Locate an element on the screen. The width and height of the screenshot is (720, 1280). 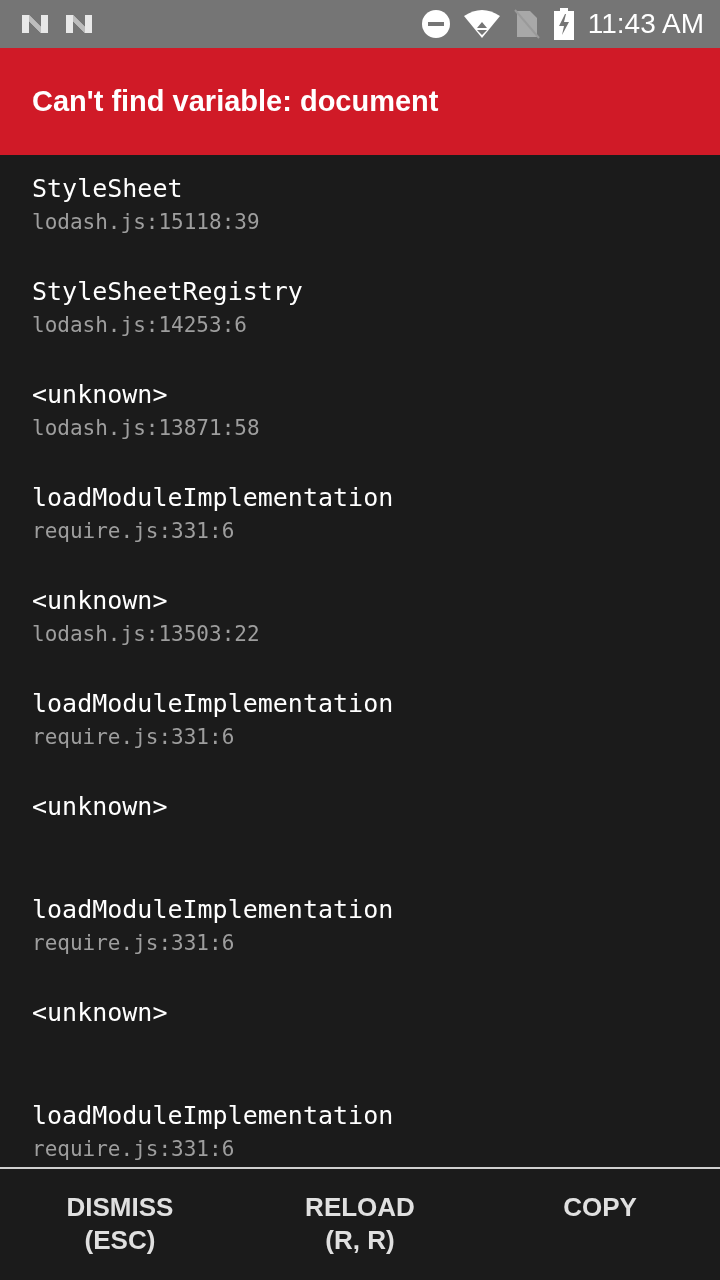
do-not-disturb-icon is located at coordinates (435, 24).